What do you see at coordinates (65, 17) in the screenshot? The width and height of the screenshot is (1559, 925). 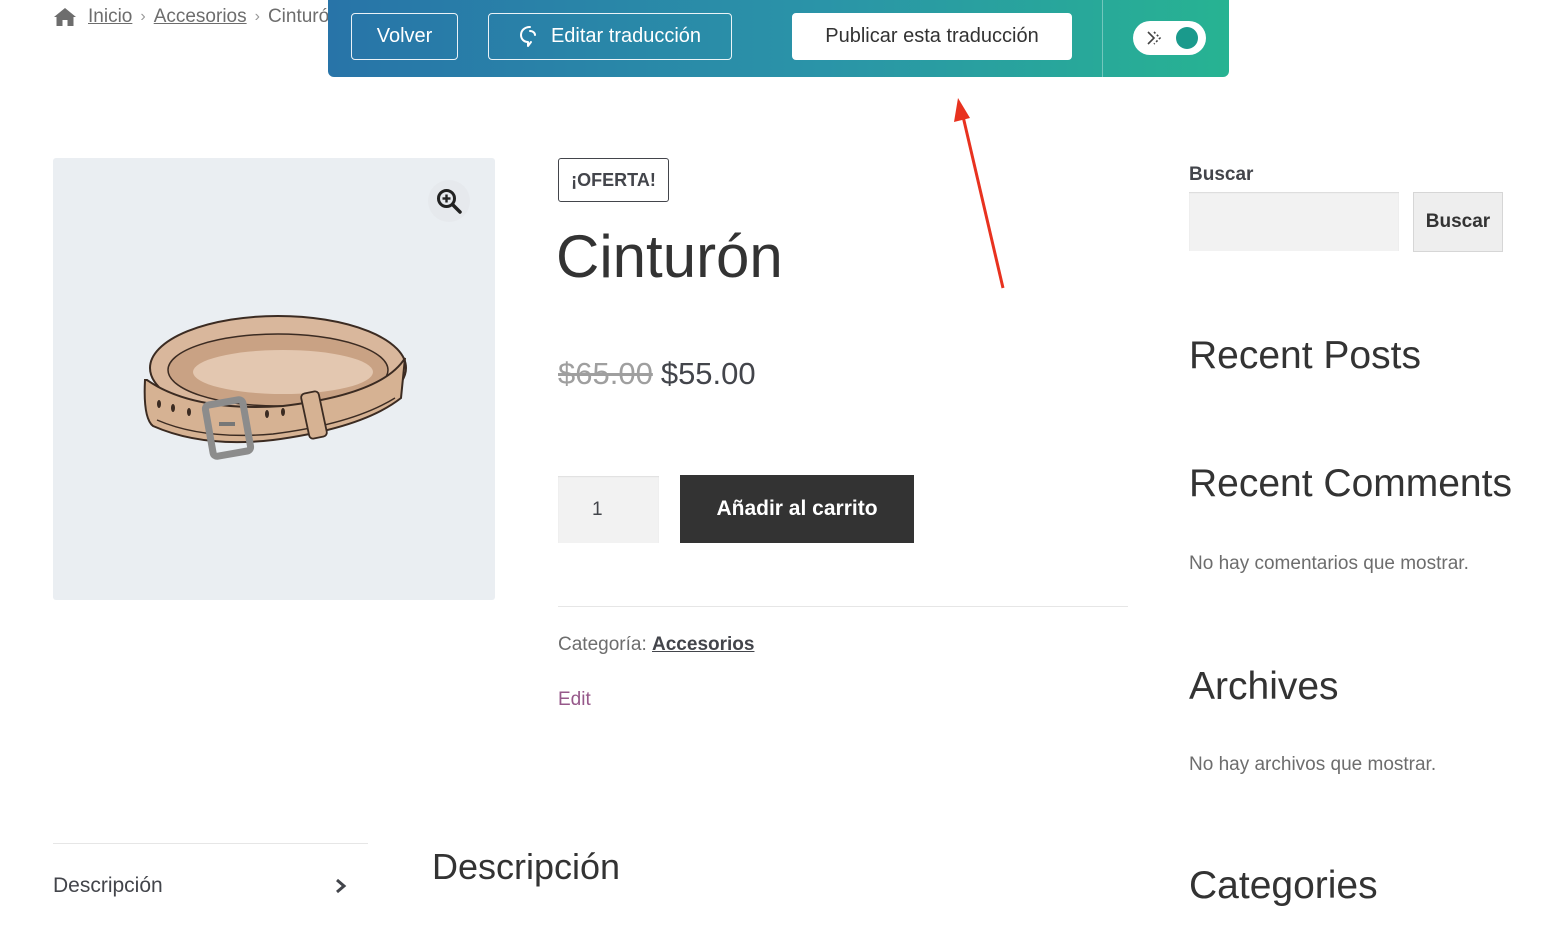 I see `home-icon` at bounding box center [65, 17].